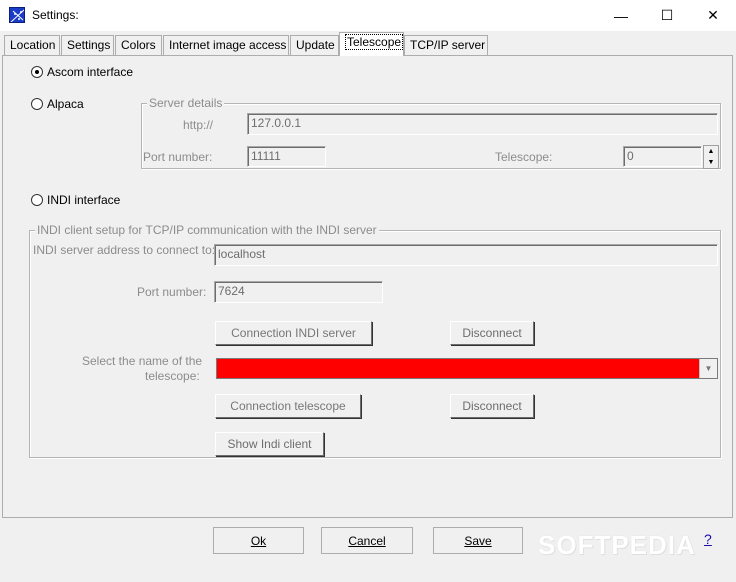 The width and height of the screenshot is (736, 582). Describe the element at coordinates (492, 333) in the screenshot. I see `disconnect-server-button: Disconnect` at that location.